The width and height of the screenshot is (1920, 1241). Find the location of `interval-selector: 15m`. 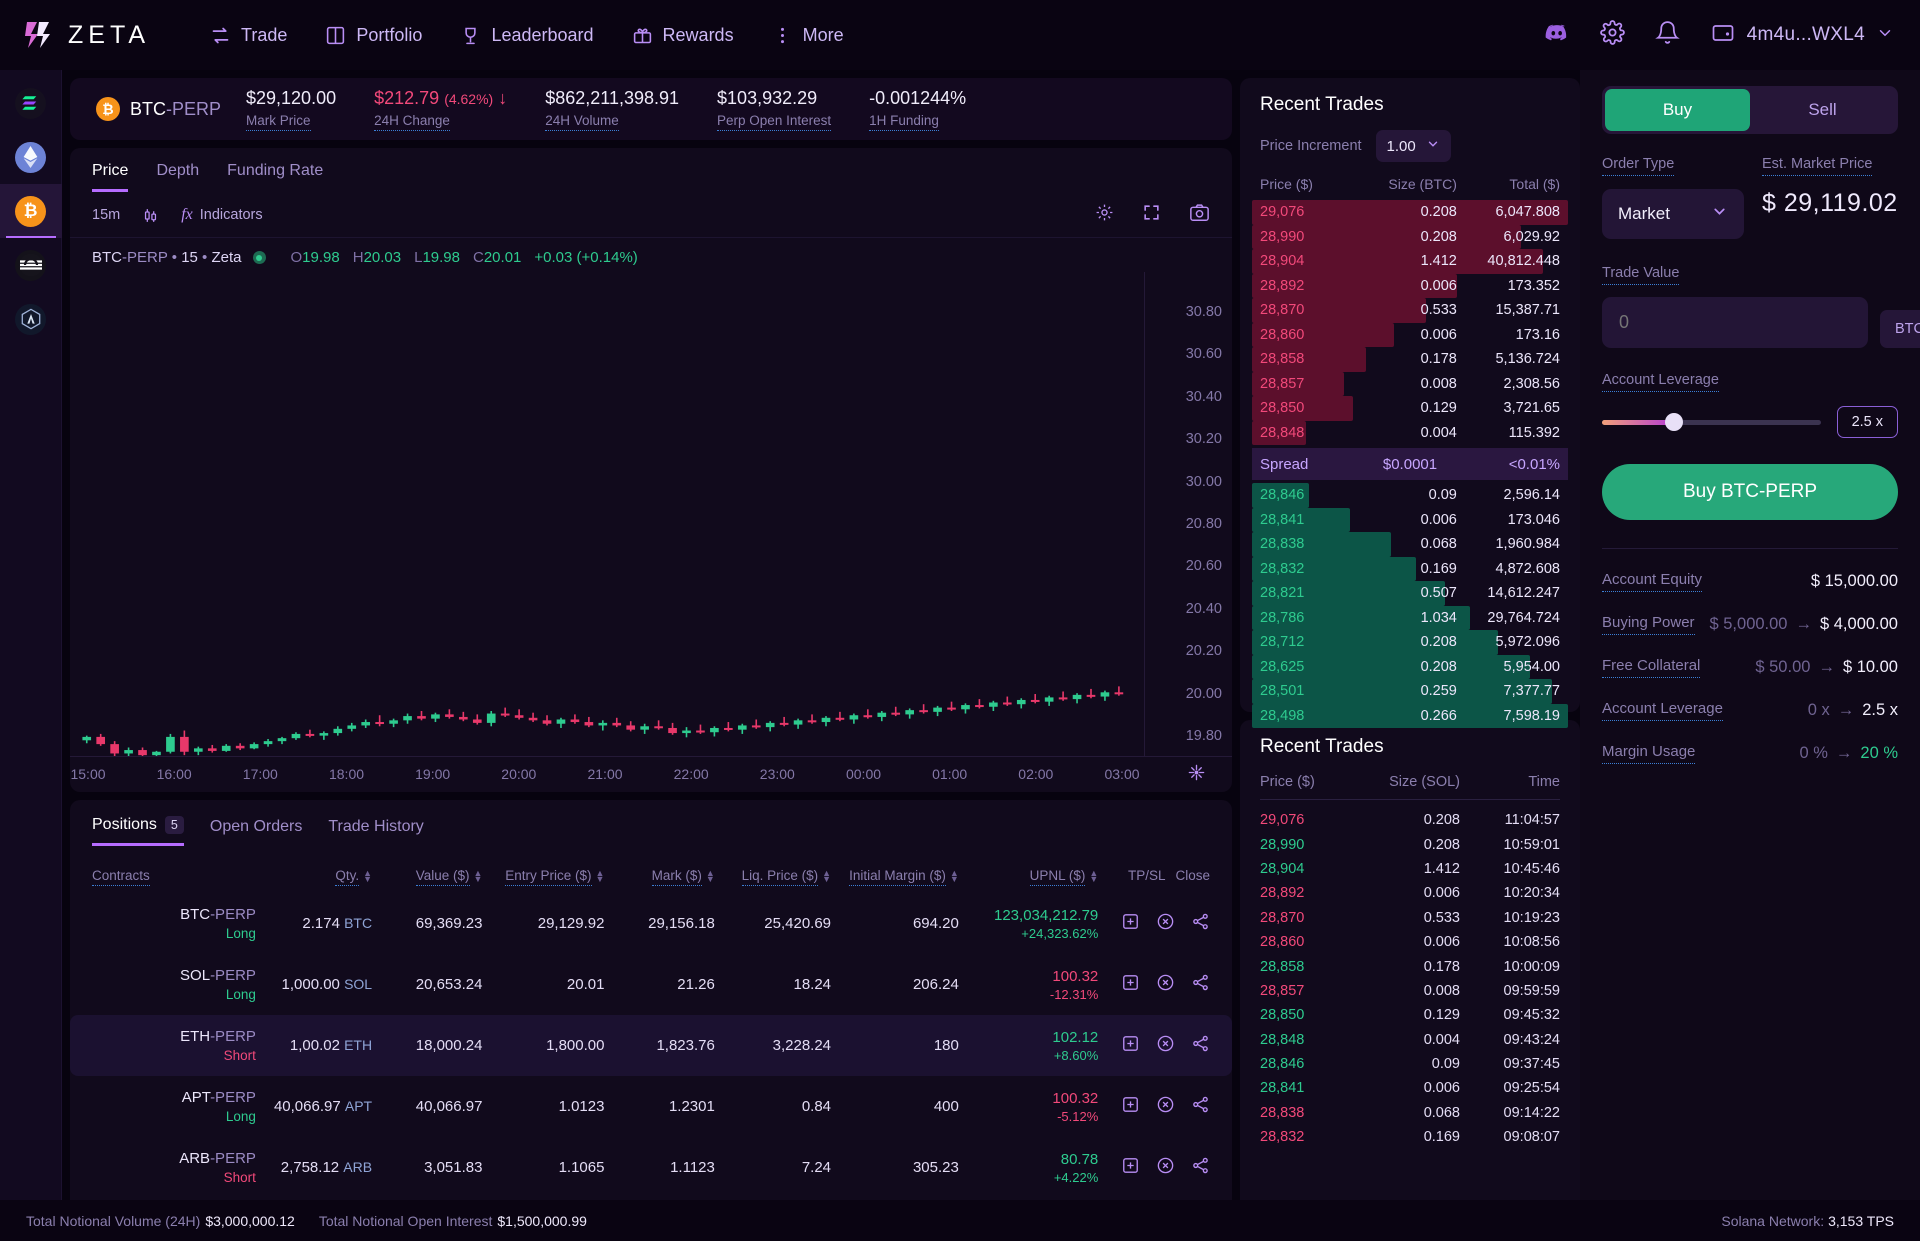

interval-selector: 15m is located at coordinates (106, 215).